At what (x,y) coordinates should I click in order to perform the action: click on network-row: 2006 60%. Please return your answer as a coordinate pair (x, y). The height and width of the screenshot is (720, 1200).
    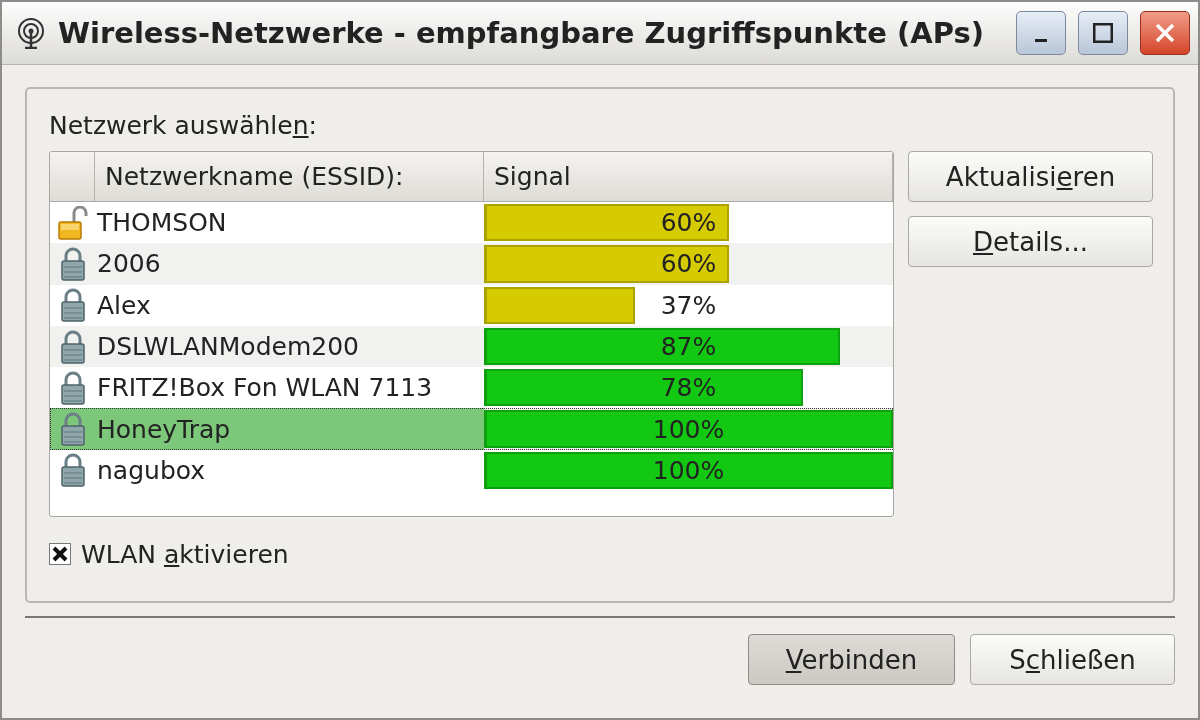
    Looking at the image, I should click on (471, 264).